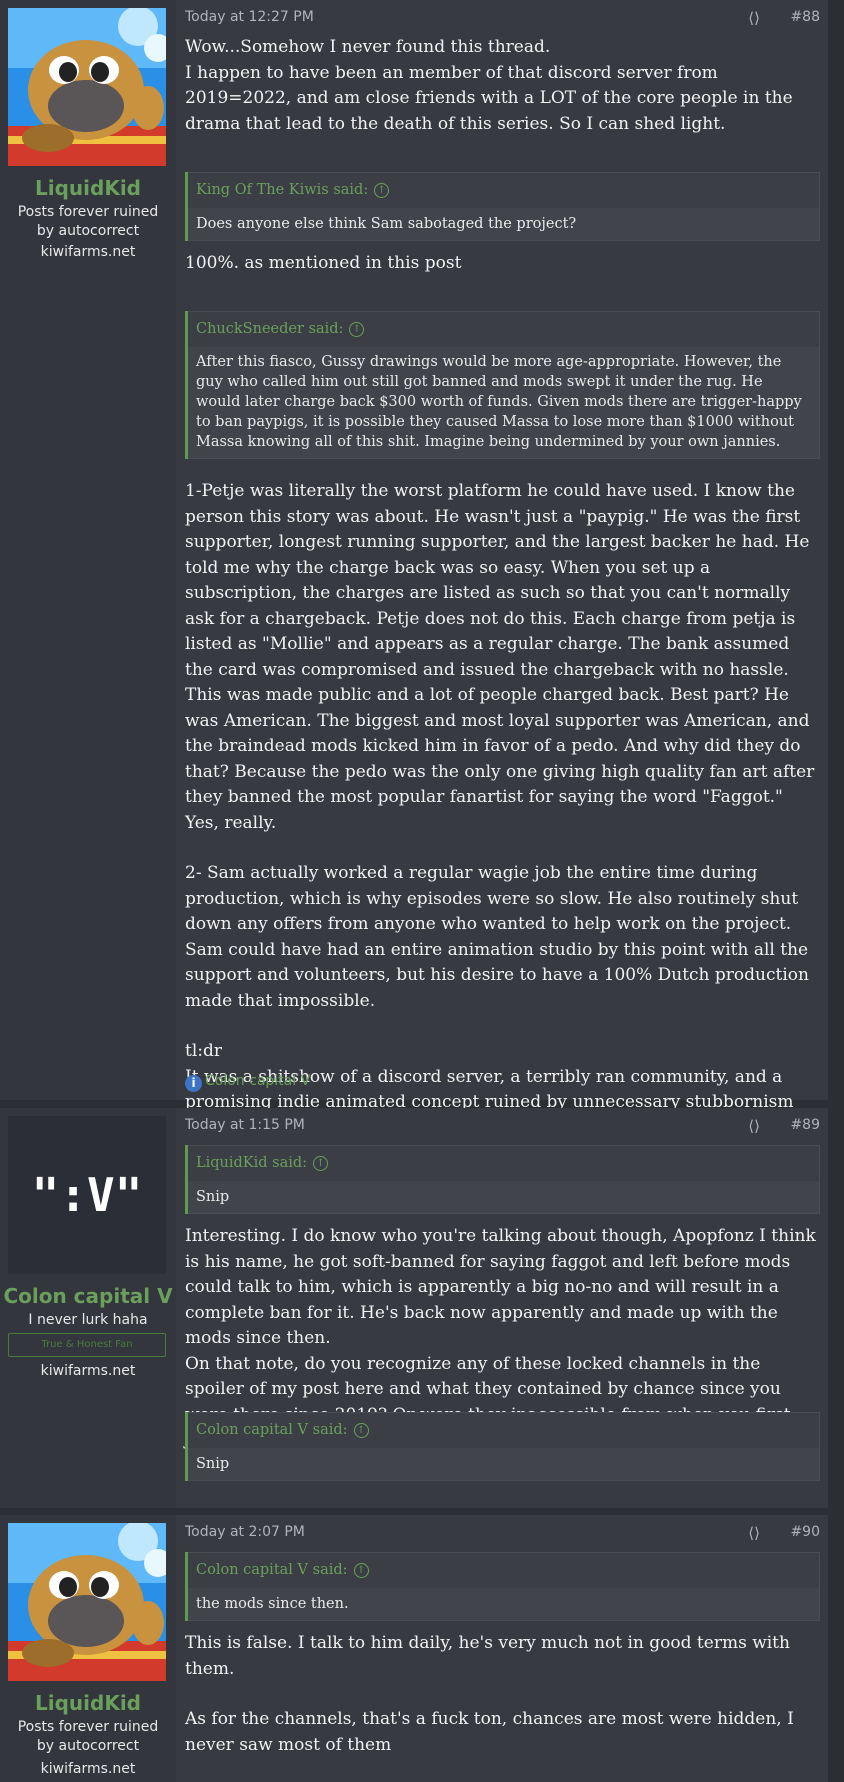 This screenshot has height=1782, width=844. I want to click on quote-author: King Of The Kiwis said:, so click(282, 190).